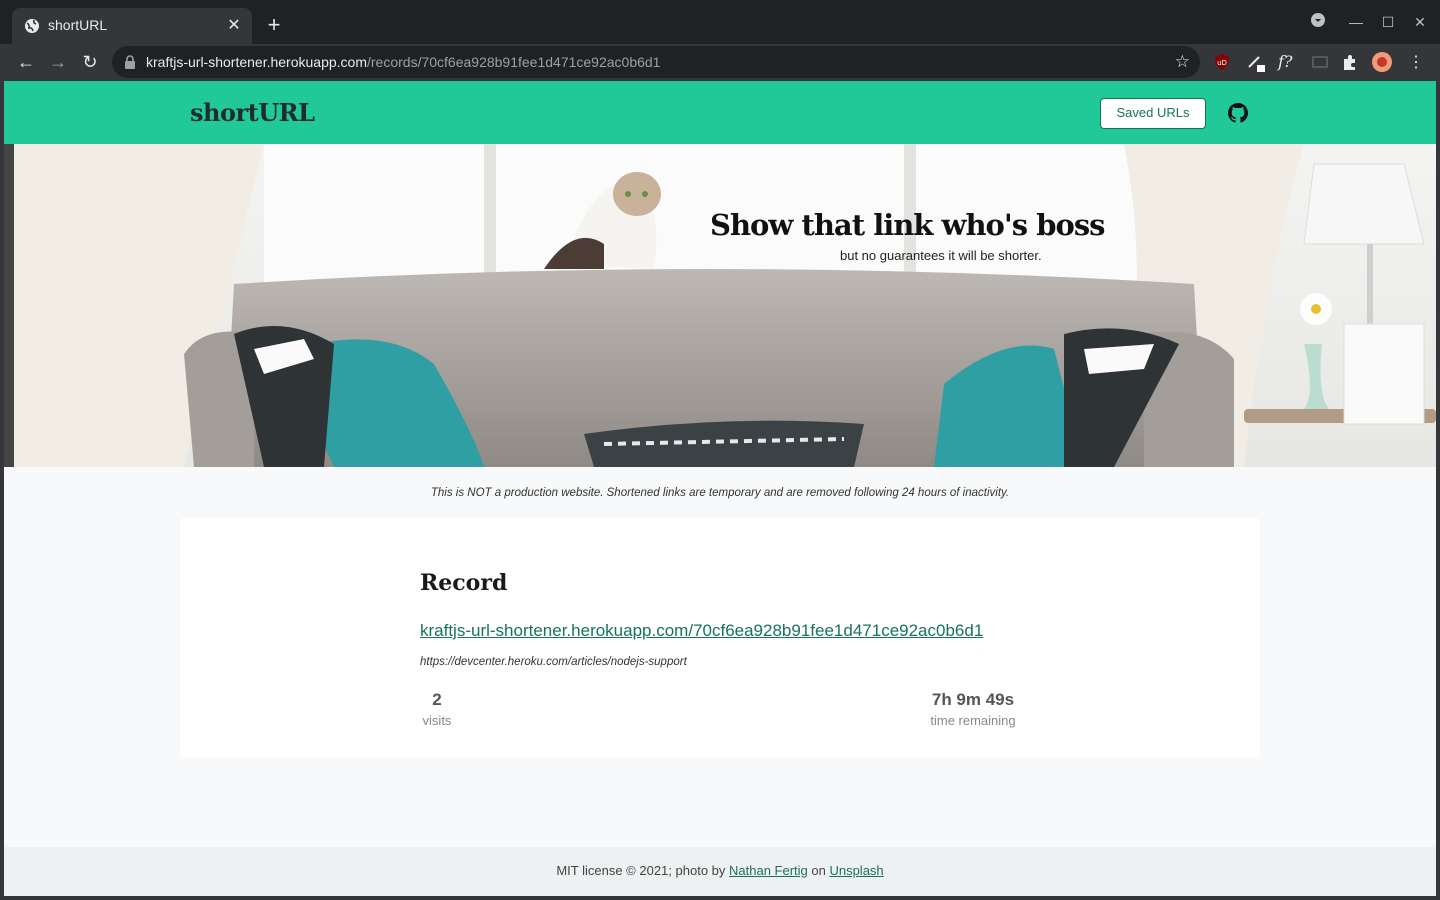  Describe the element at coordinates (1256, 62) in the screenshot. I see `pen-extension-icon` at that location.